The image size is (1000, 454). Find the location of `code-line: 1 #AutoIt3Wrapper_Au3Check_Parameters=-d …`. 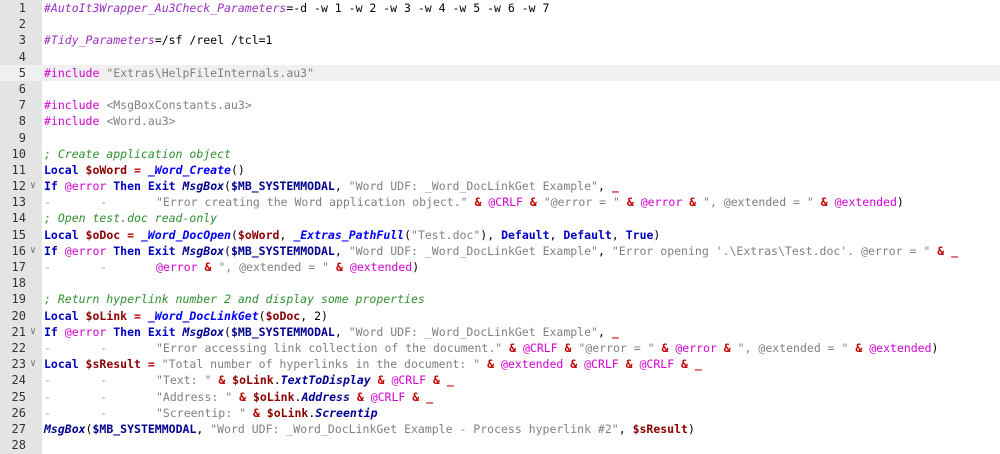

code-line: 1 #AutoIt3Wrapper_Au3Check_Parameters=-d … is located at coordinates (500, 8).